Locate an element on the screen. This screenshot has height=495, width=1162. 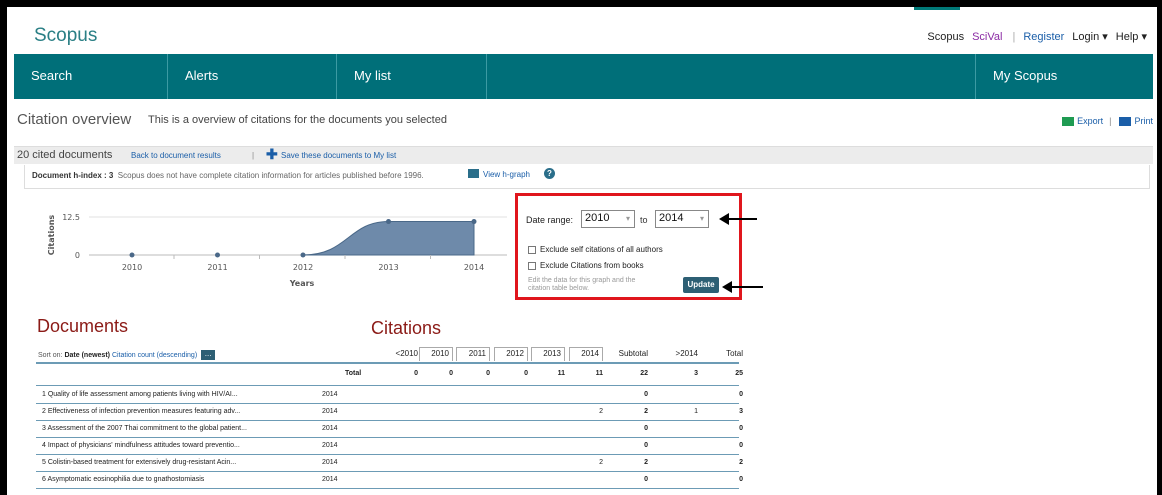
top-links: Scopus SciVal | Register Login ▾ Help ▾ is located at coordinates (1033, 37).